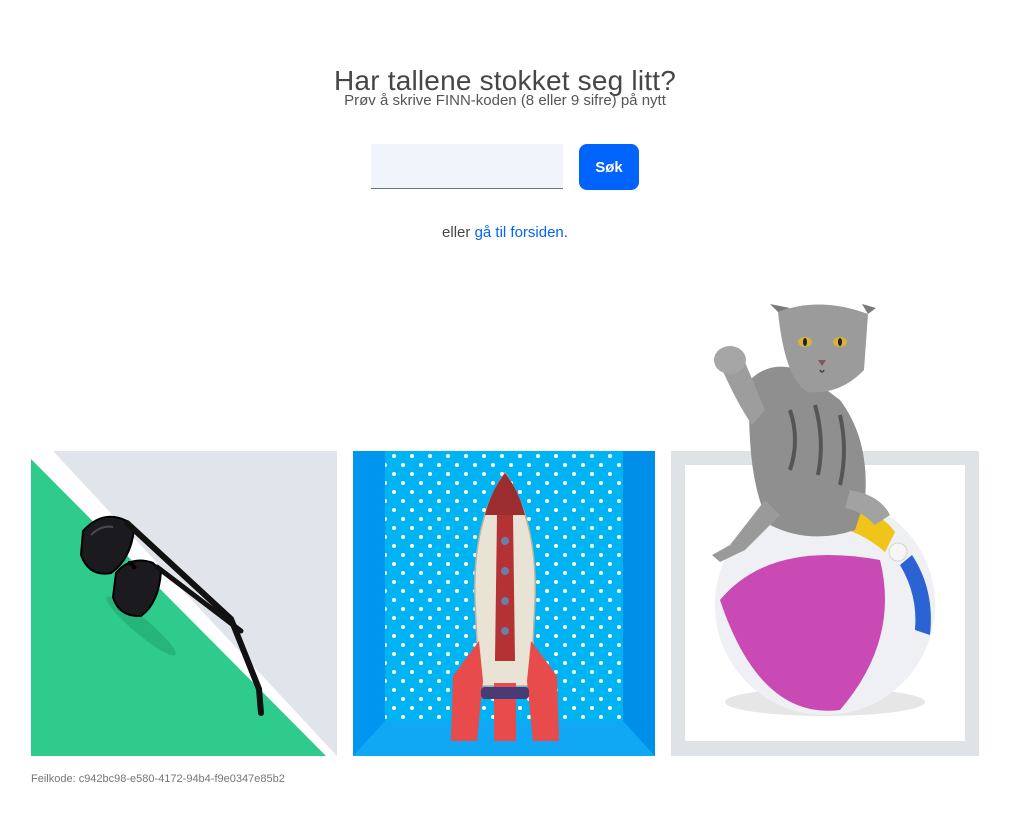 This screenshot has height=820, width=1010. What do you see at coordinates (458, 232) in the screenshot?
I see `alternative-prefix: eller` at bounding box center [458, 232].